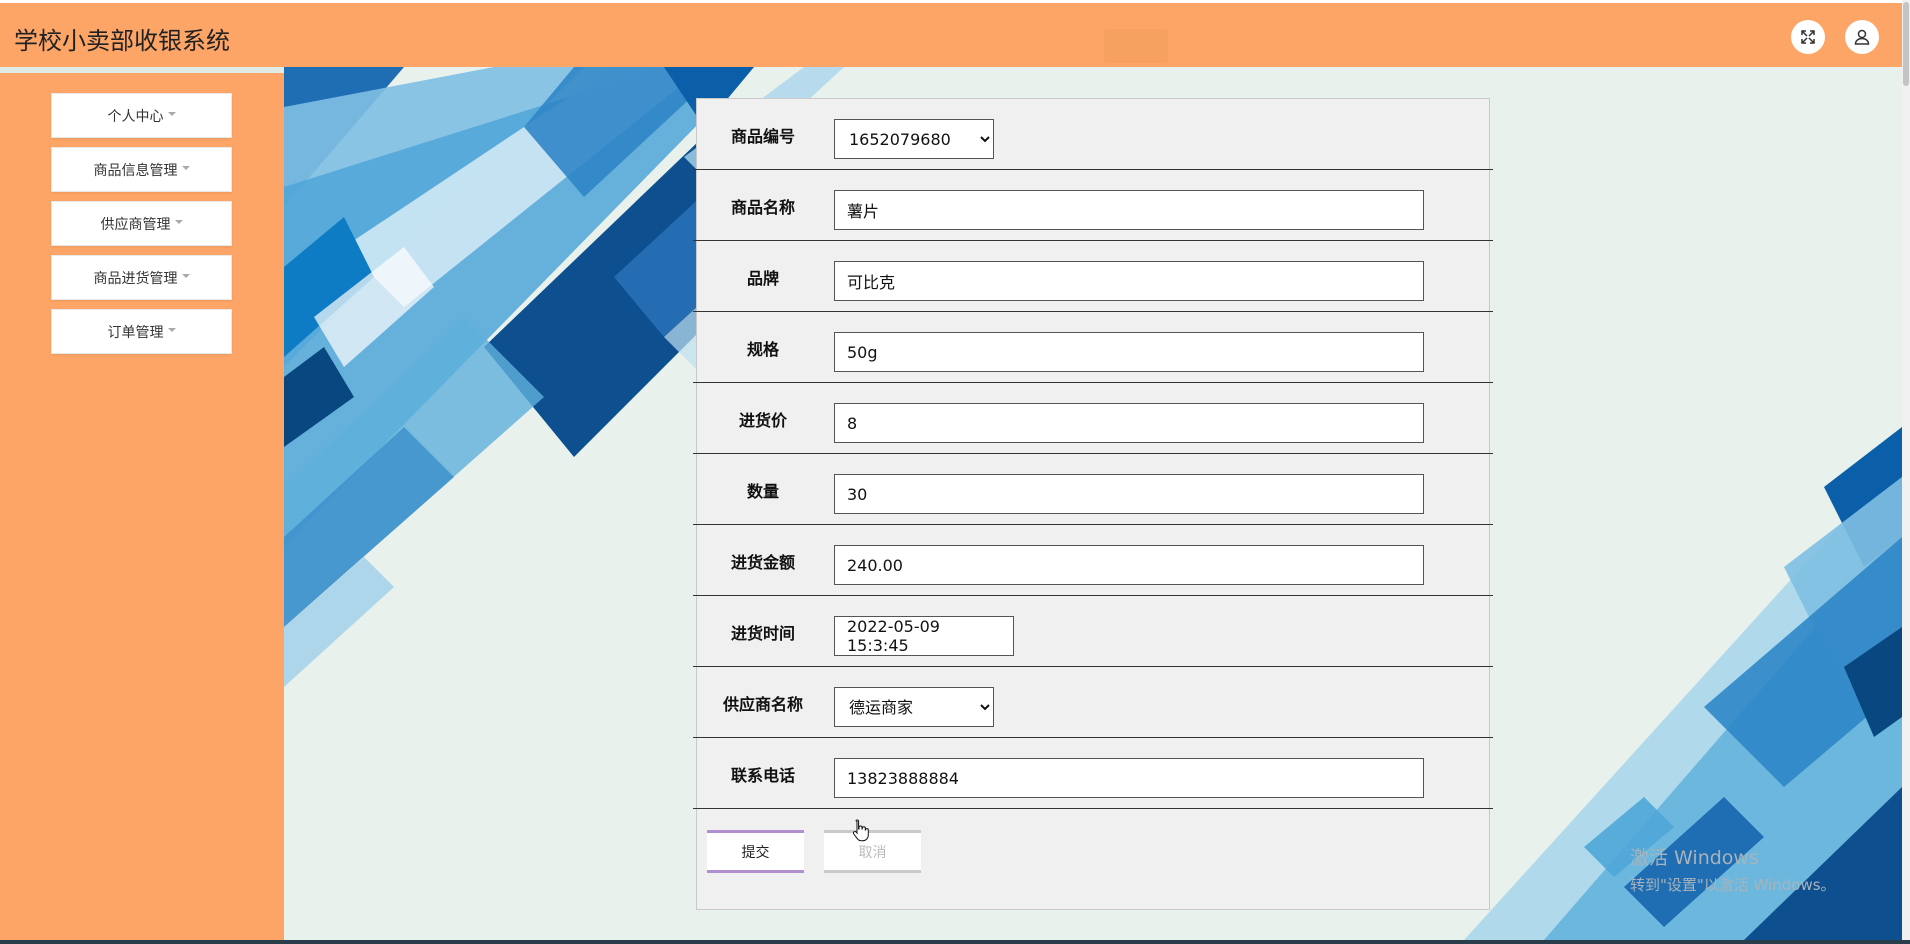 The width and height of the screenshot is (1910, 944). What do you see at coordinates (1694, 858) in the screenshot?
I see `watermark-line-1: 激活 Windows` at bounding box center [1694, 858].